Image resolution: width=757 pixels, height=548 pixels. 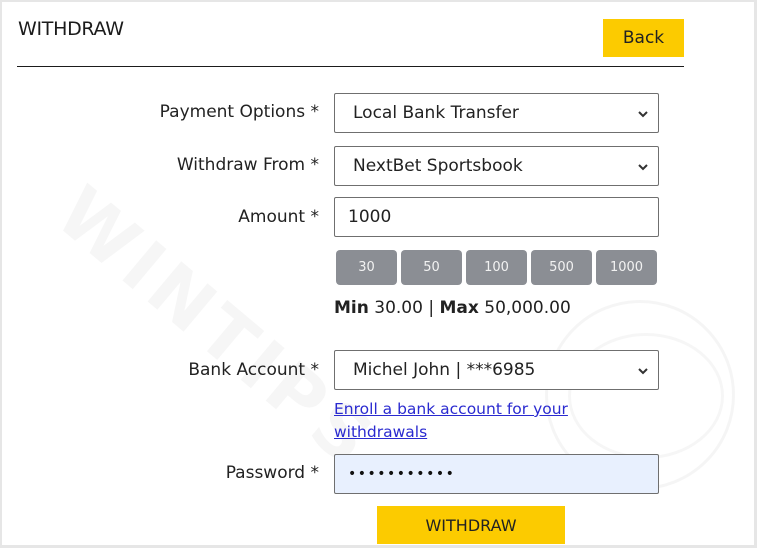 I want to click on amount-input: 1000, so click(x=496, y=217).